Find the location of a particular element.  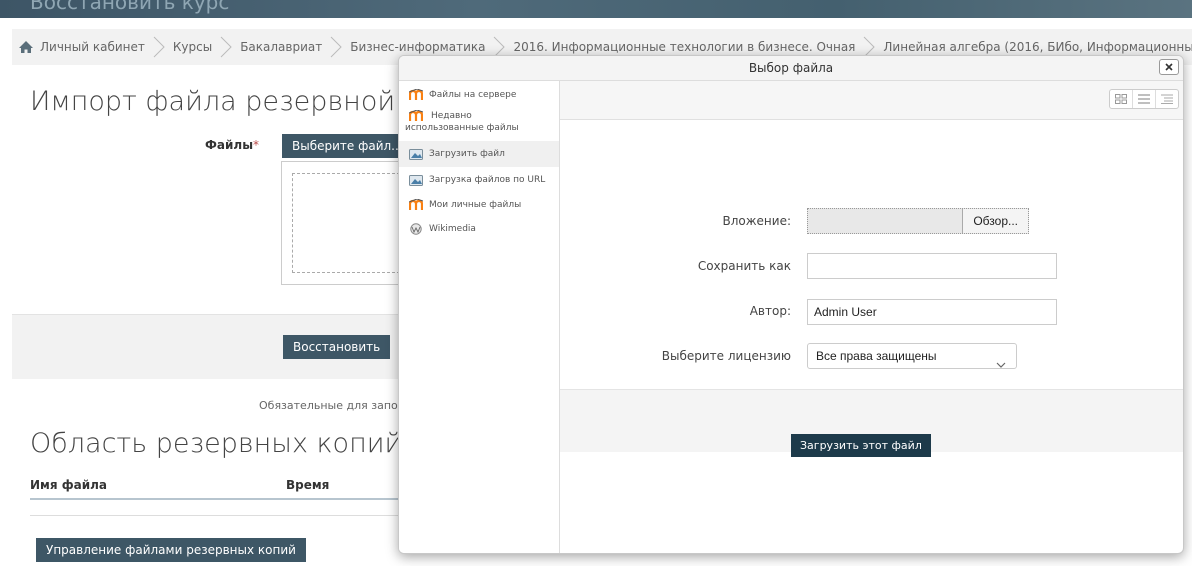

repository-item-private-files: Мои личные файлы is located at coordinates (479, 205).